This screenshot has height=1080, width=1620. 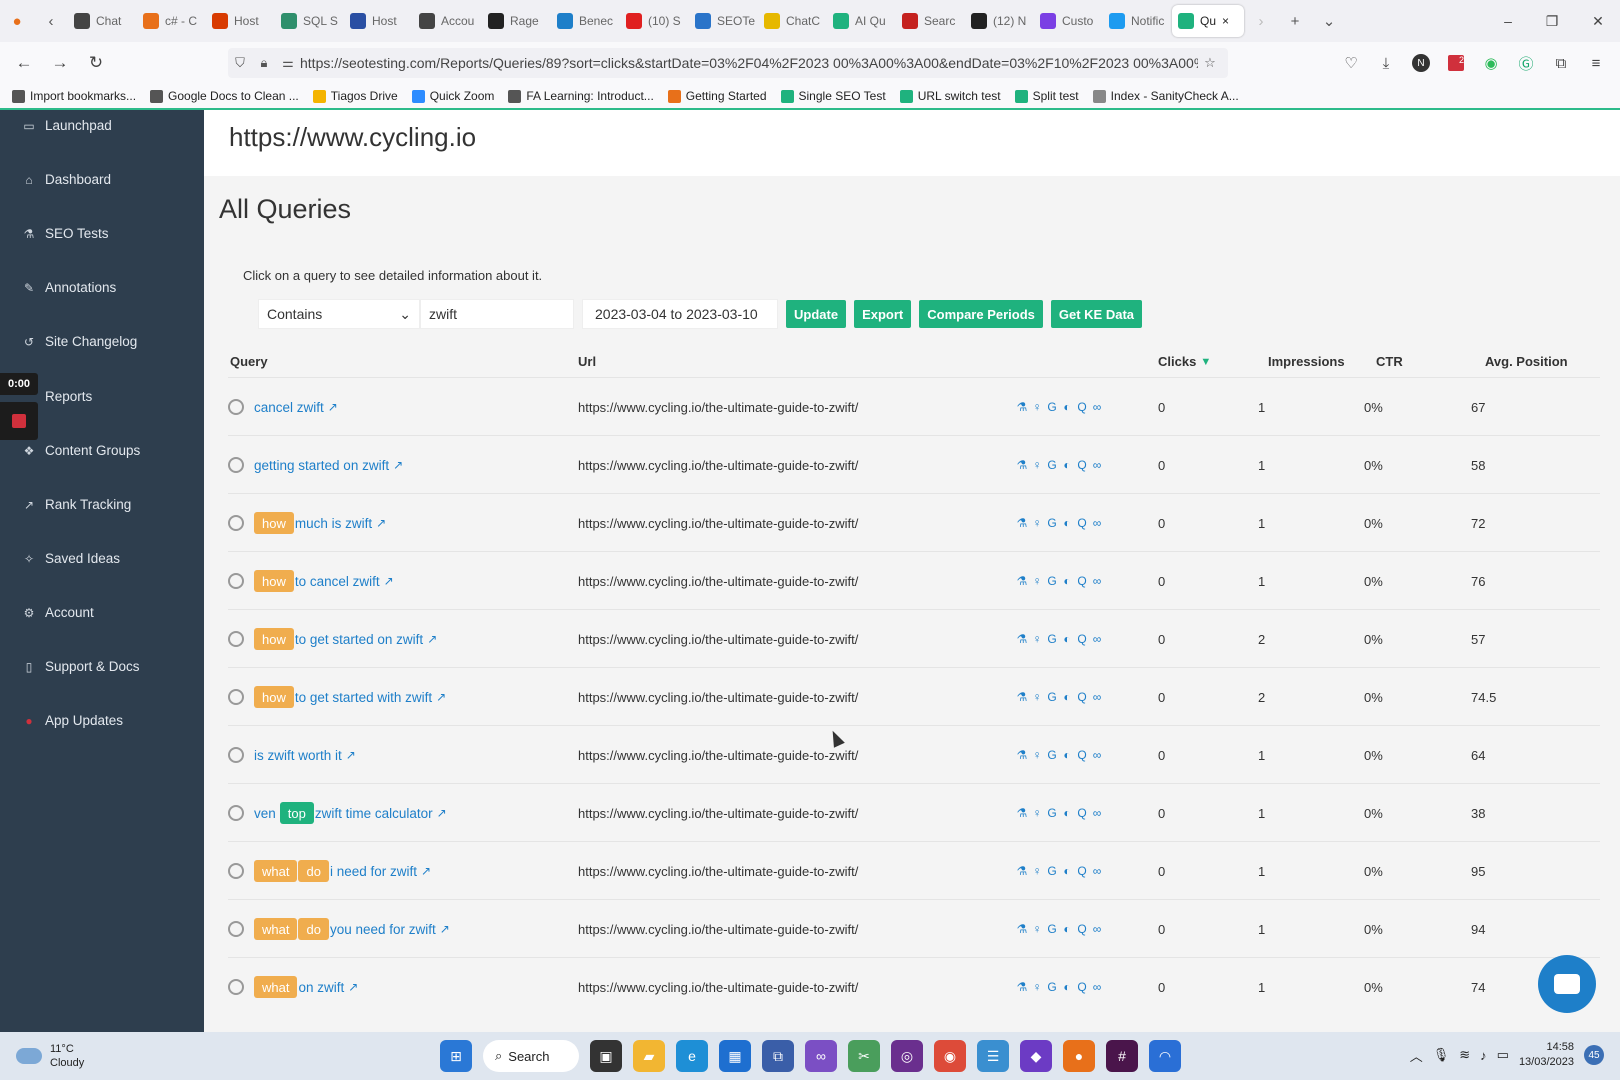 I want to click on lock-icon: 🔒︎, so click(x=264, y=63).